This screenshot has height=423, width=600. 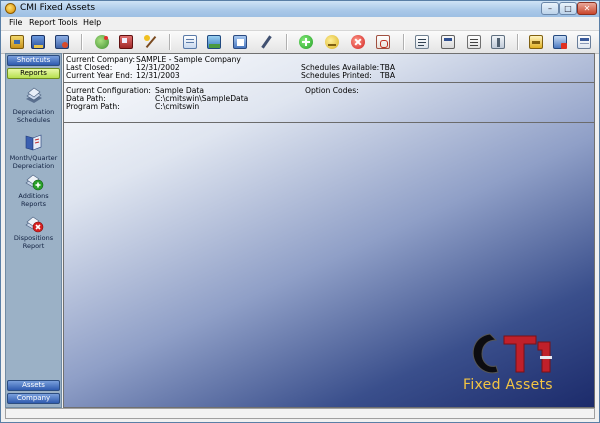 What do you see at coordinates (300, 9) in the screenshot?
I see `title-bar: CMI Fixed Assets – □ ✕` at bounding box center [300, 9].